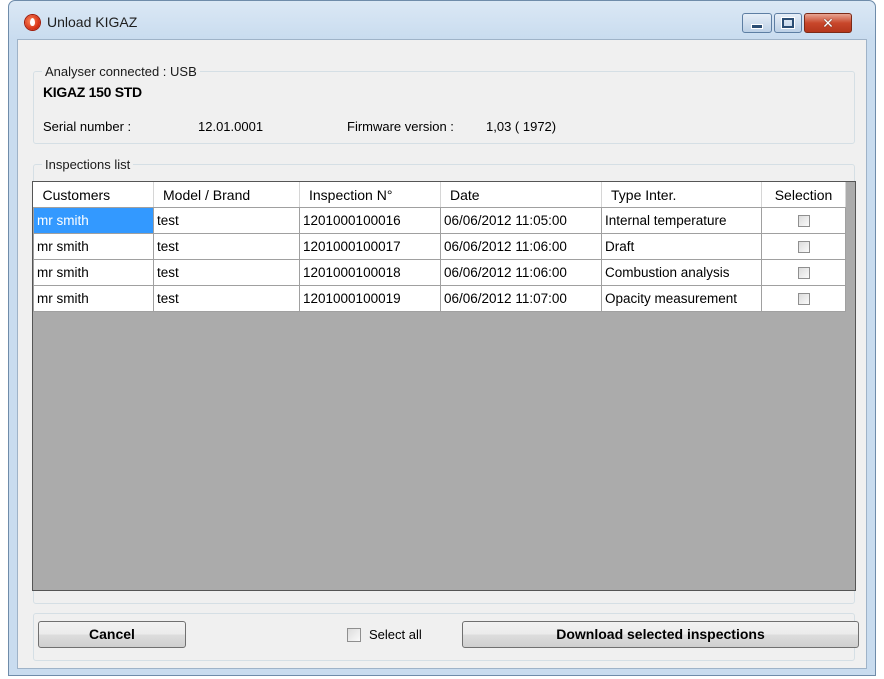 The height and width of the screenshot is (679, 884). I want to click on cell-type: Combustion analysis, so click(681, 272).